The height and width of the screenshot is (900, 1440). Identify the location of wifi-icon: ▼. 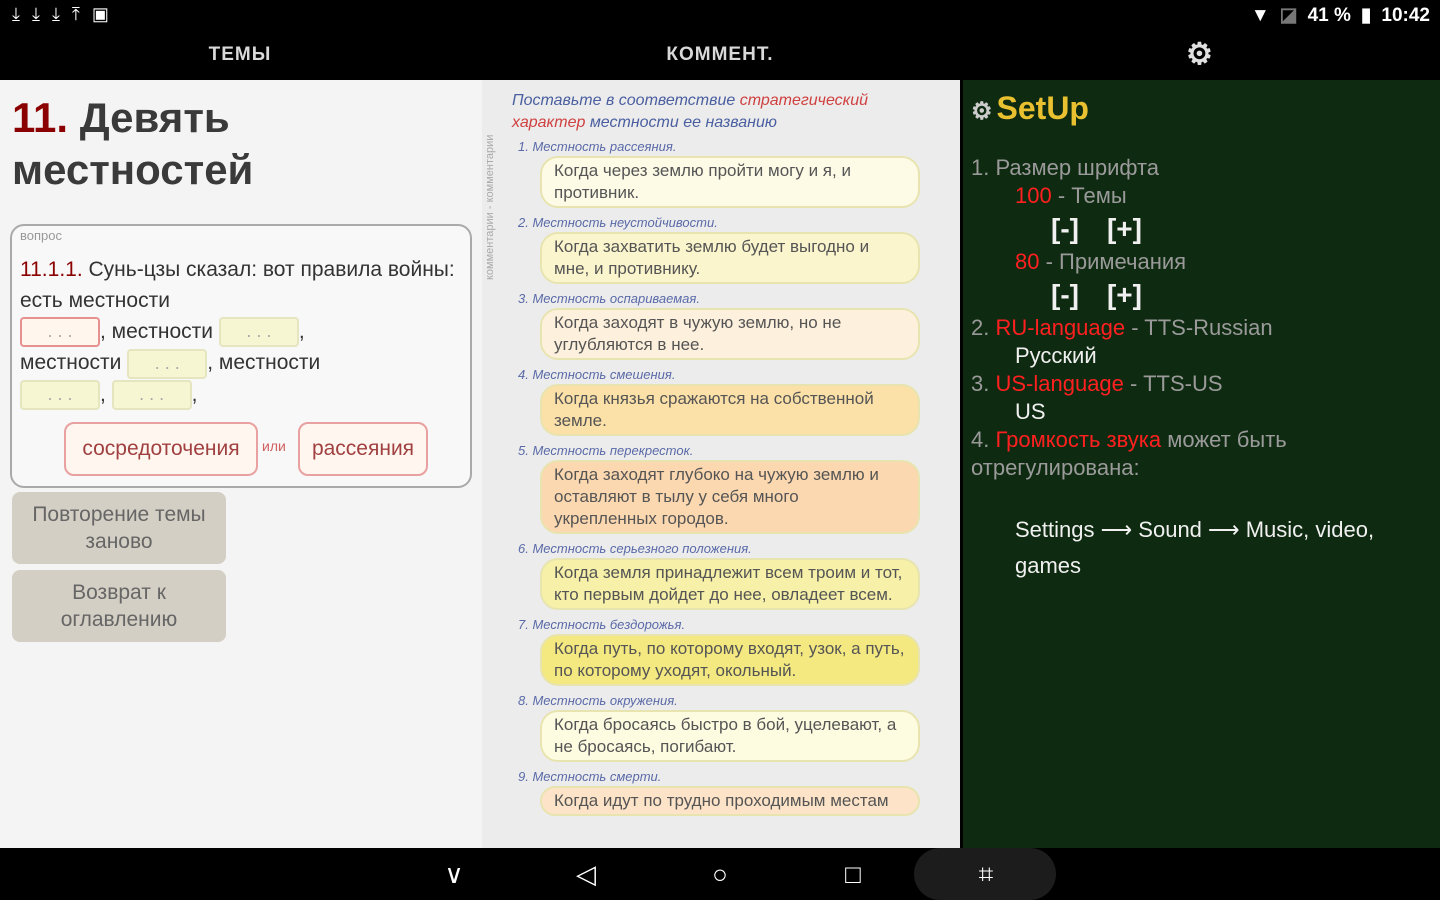
(1260, 15).